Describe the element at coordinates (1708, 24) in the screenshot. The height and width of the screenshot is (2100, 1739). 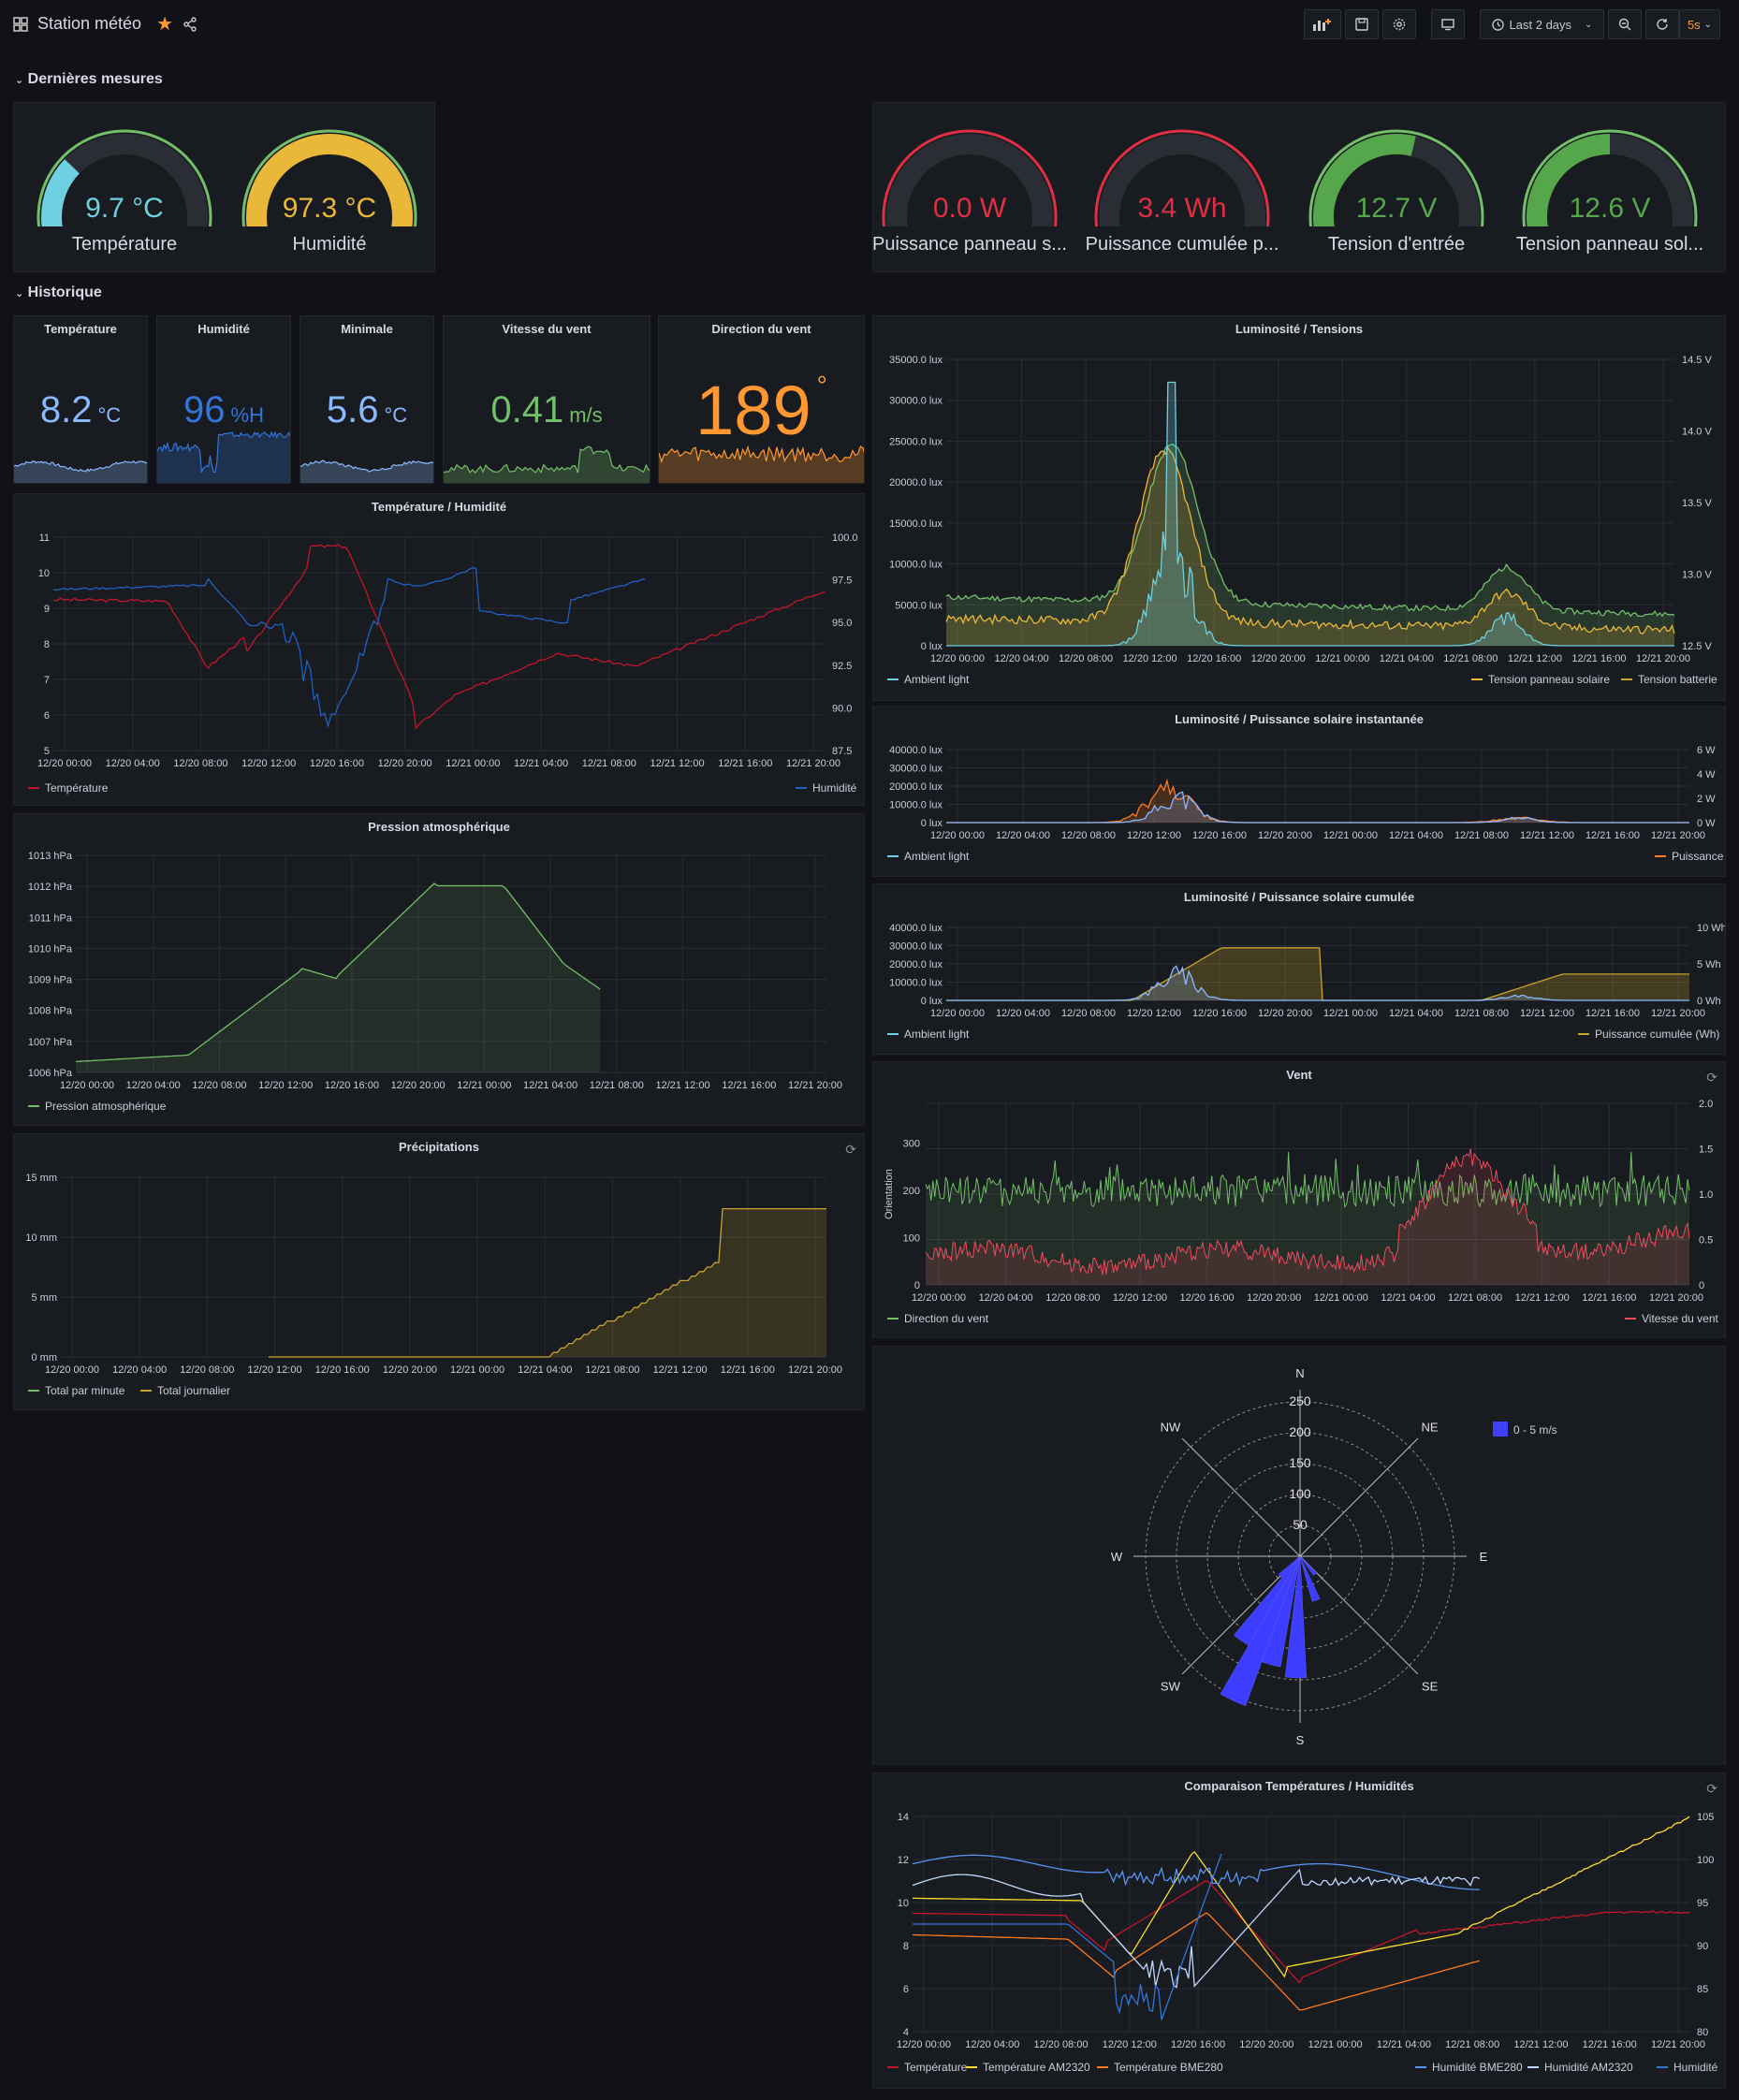
I see `chevron-down-icon: ⌄` at that location.